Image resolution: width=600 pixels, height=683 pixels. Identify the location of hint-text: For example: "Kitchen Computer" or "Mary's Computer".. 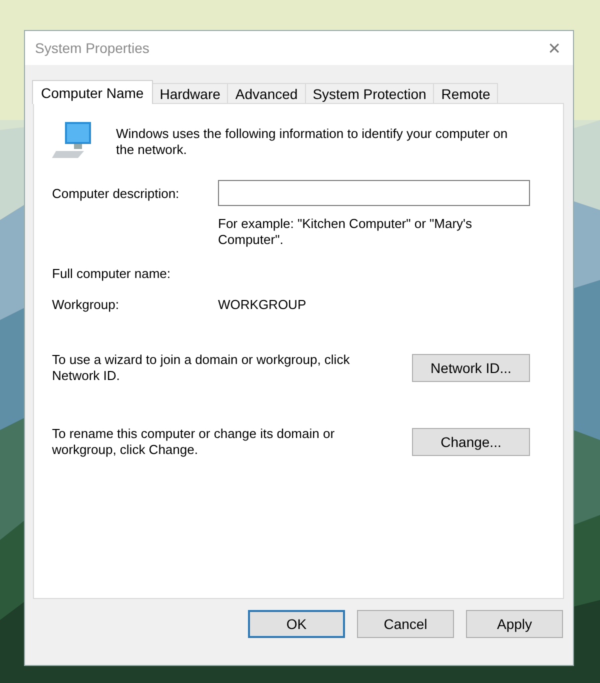
(346, 232).